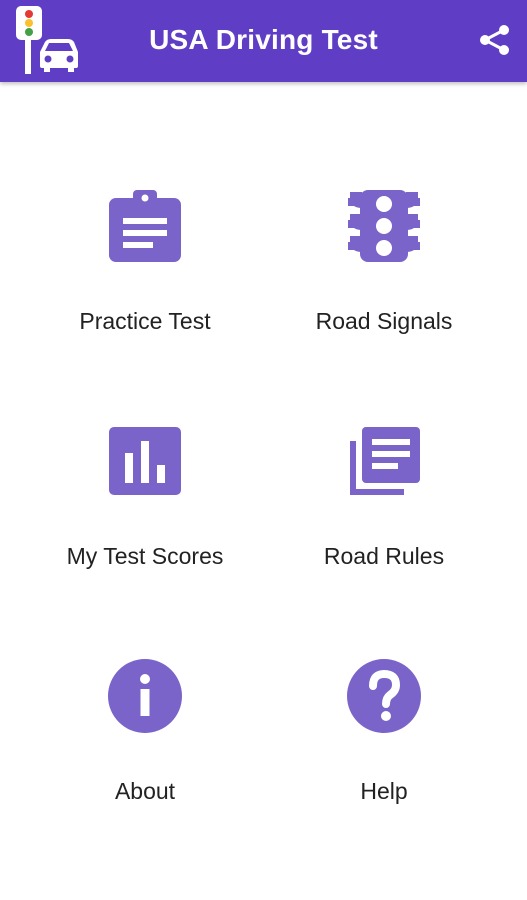  Describe the element at coordinates (495, 40) in the screenshot. I see `share-icon` at that location.